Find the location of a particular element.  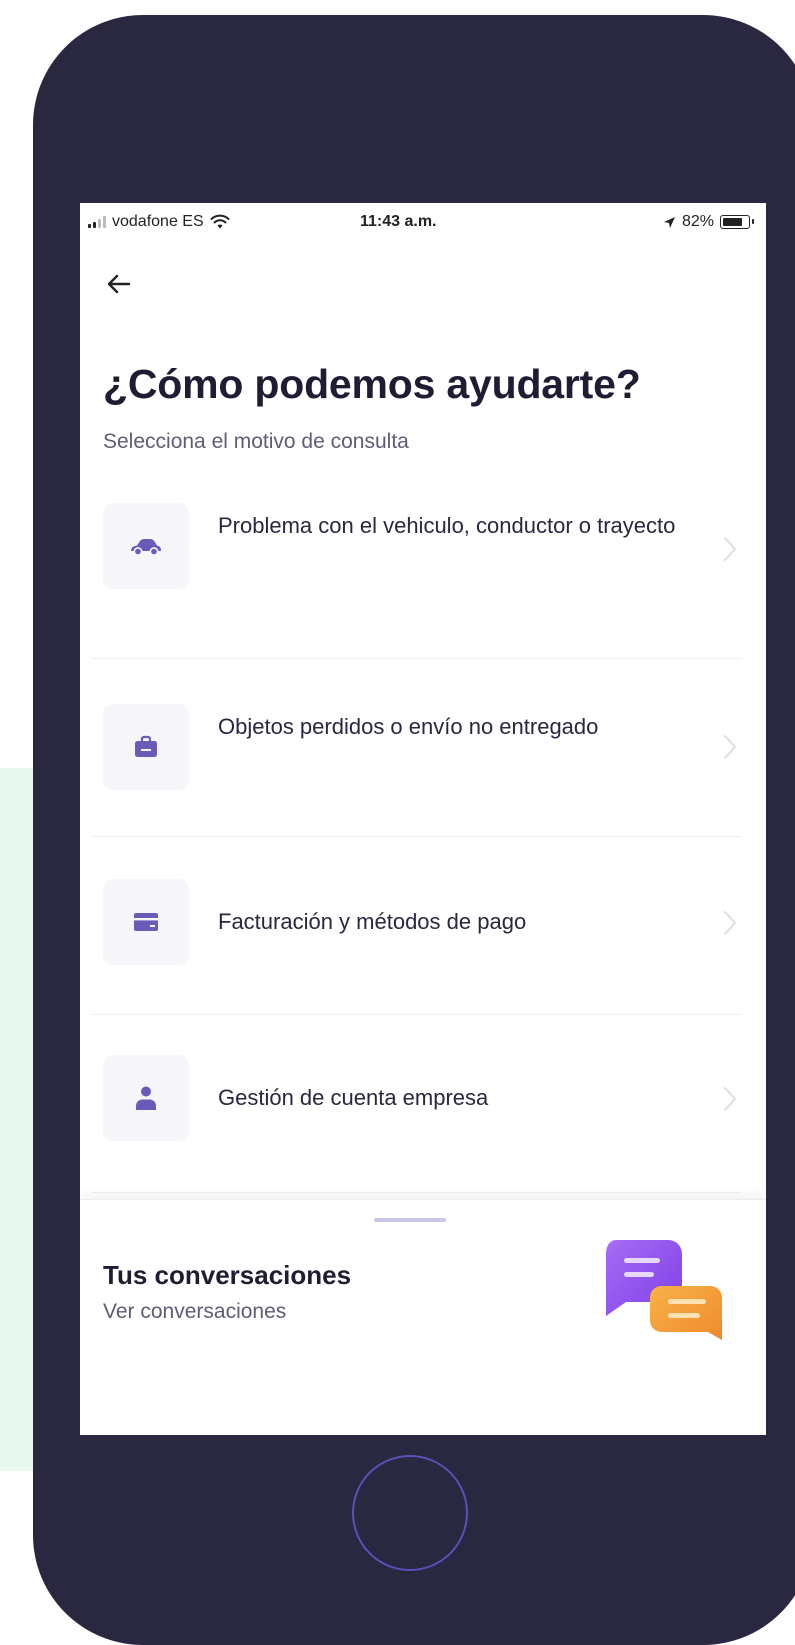

battery-fill is located at coordinates (732, 222).